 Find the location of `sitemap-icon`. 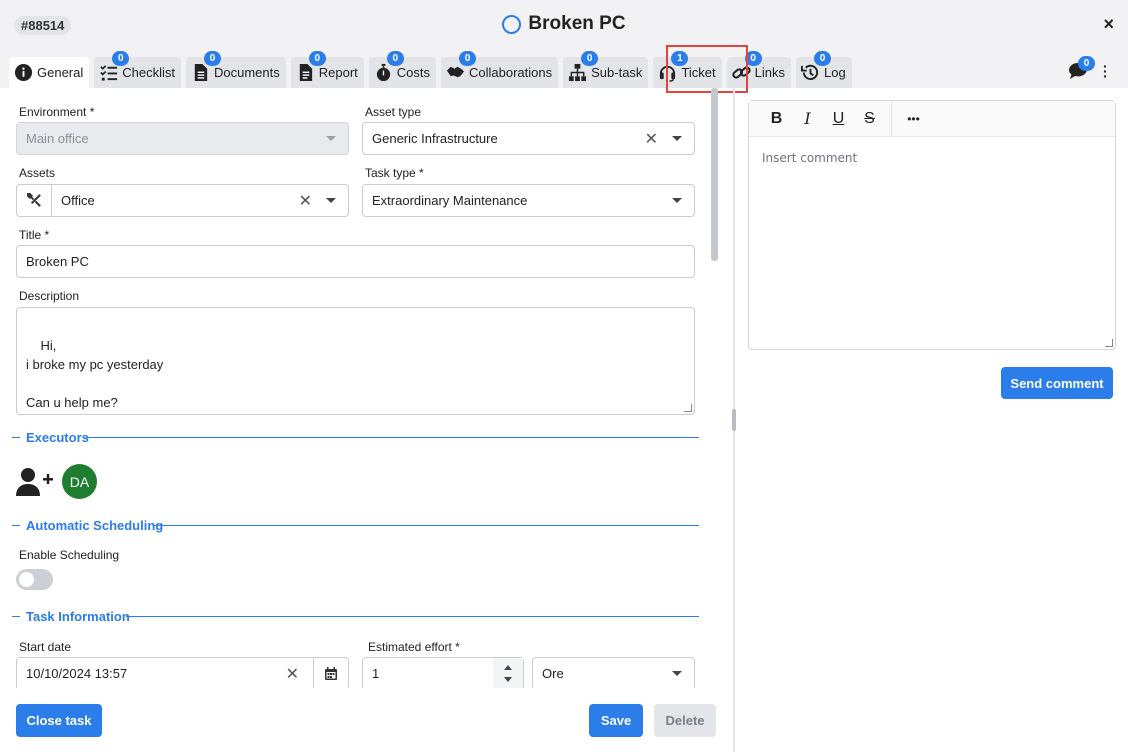

sitemap-icon is located at coordinates (578, 72).